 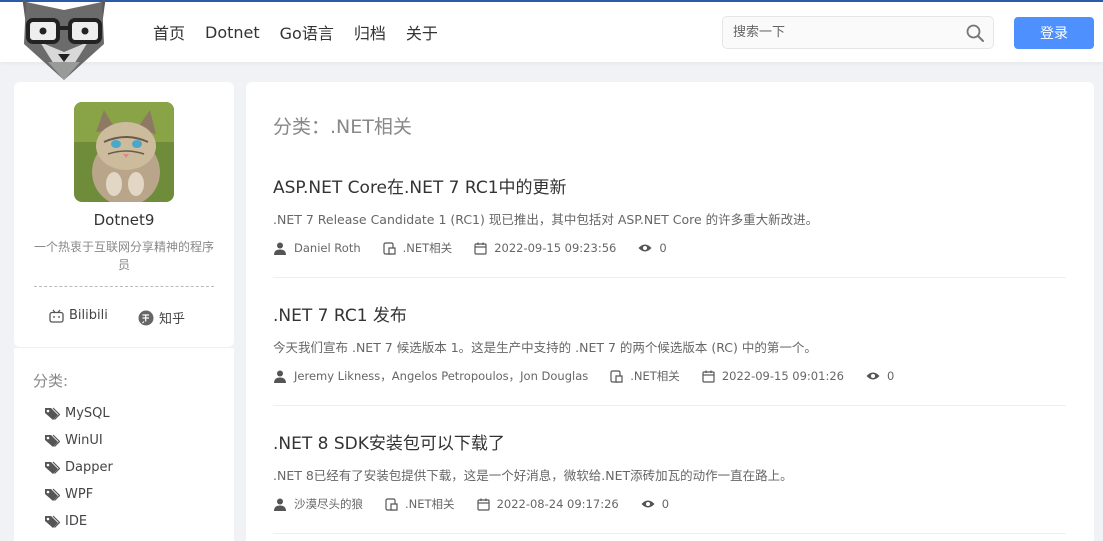 What do you see at coordinates (51, 381) in the screenshot?
I see `category-title: 分类:` at bounding box center [51, 381].